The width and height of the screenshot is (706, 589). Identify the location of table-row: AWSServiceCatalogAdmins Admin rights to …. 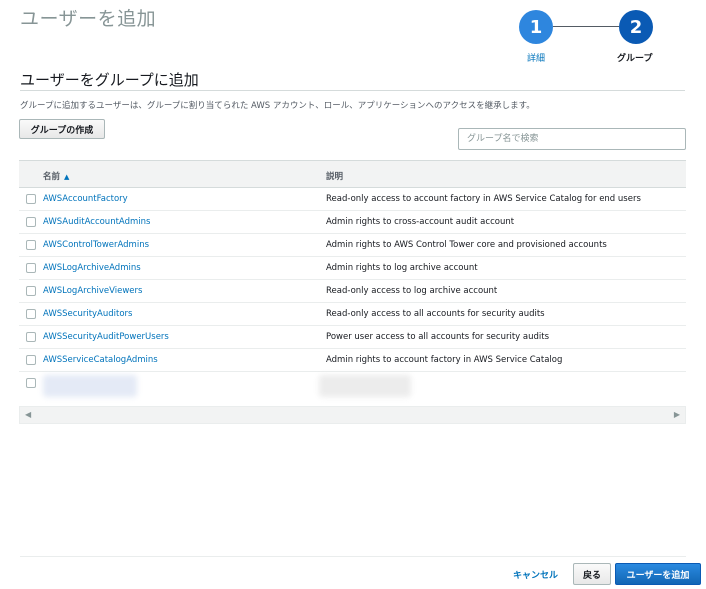
(352, 360).